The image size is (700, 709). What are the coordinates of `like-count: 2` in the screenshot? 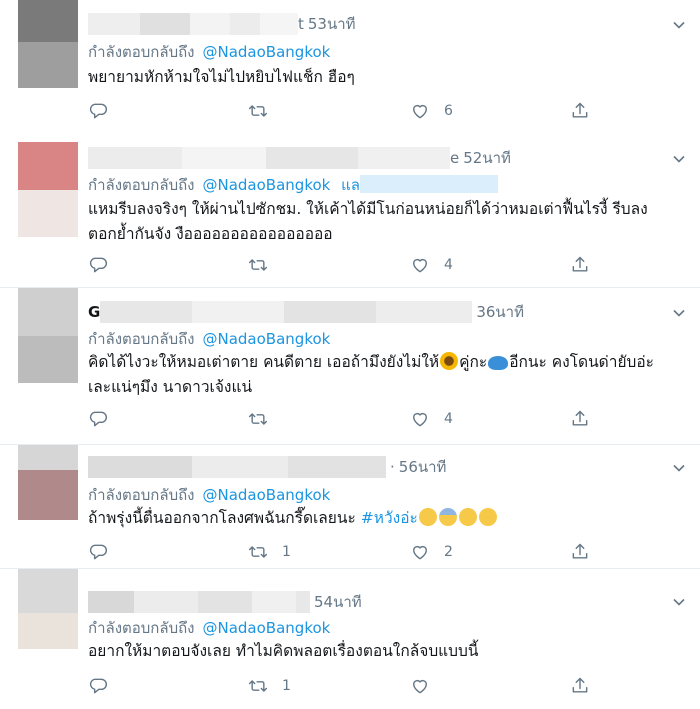 It's located at (448, 552).